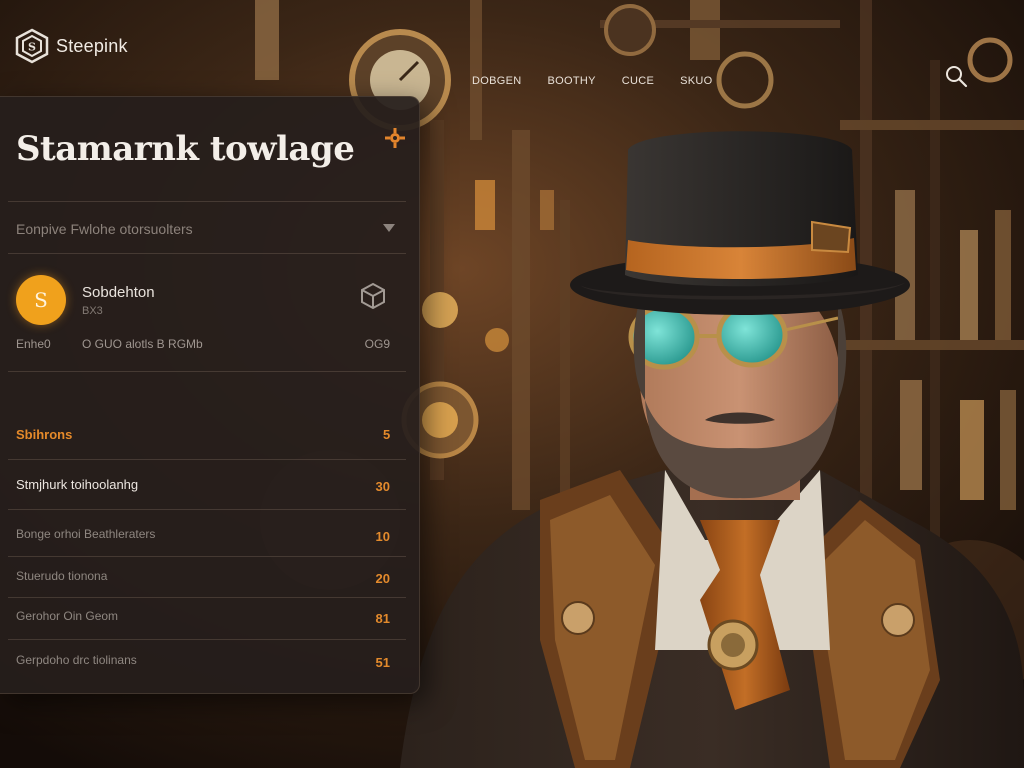  What do you see at coordinates (382, 486) in the screenshot?
I see `list-item-count: 30` at bounding box center [382, 486].